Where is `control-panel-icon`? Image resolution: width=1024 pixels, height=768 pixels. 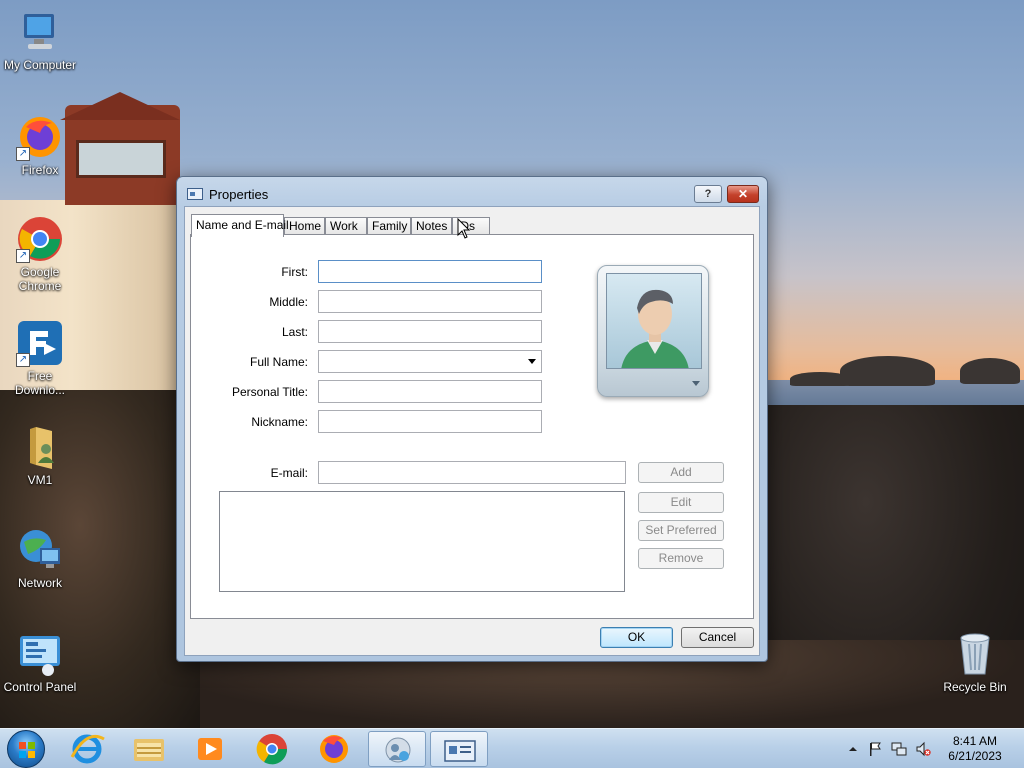
control-panel-icon is located at coordinates (40, 654).